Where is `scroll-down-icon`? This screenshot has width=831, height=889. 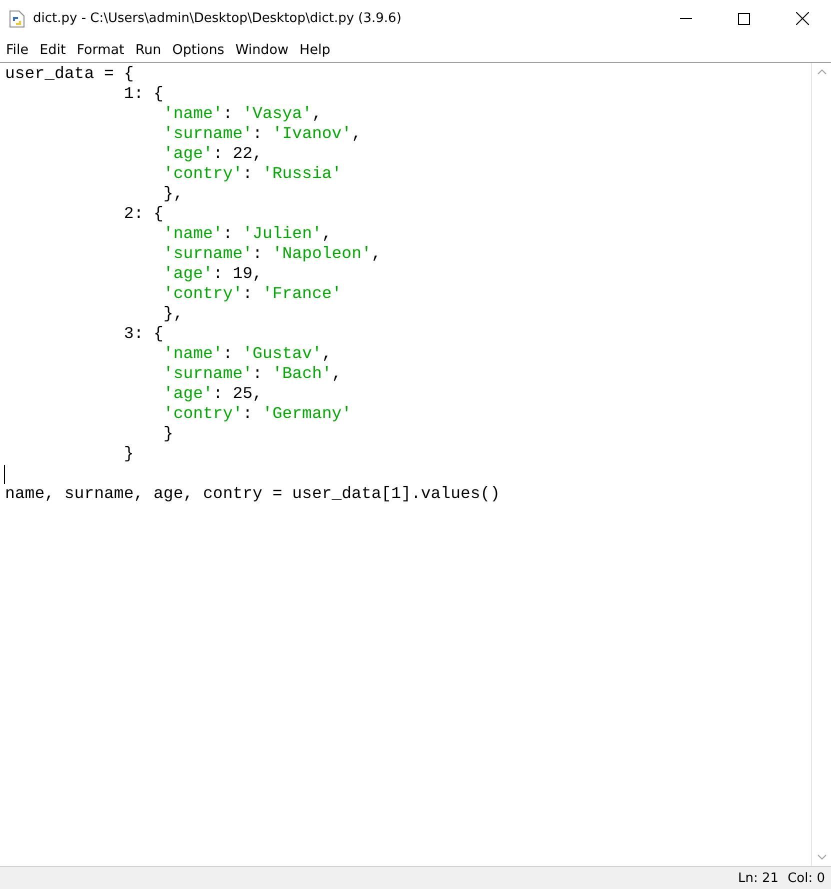 scroll-down-icon is located at coordinates (821, 857).